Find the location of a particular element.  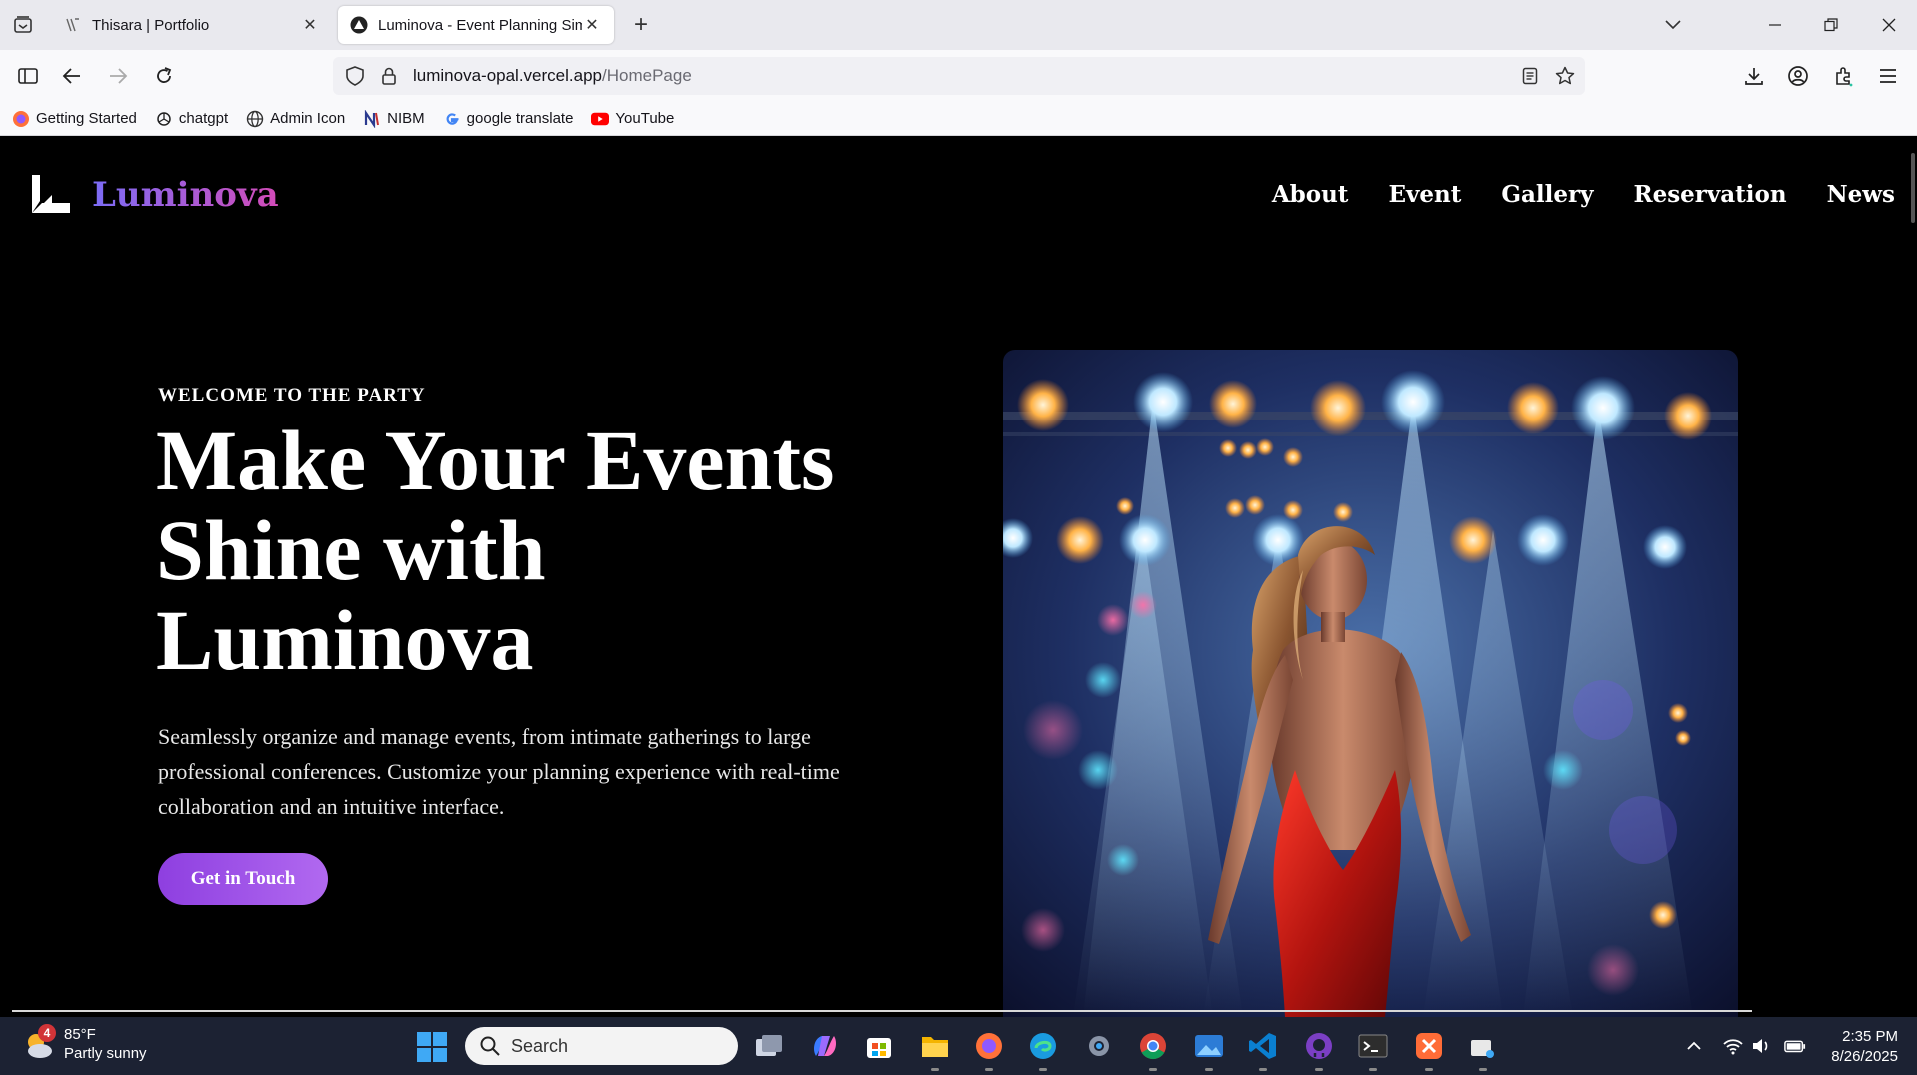

sidebar-toggle-icon is located at coordinates (28, 76).